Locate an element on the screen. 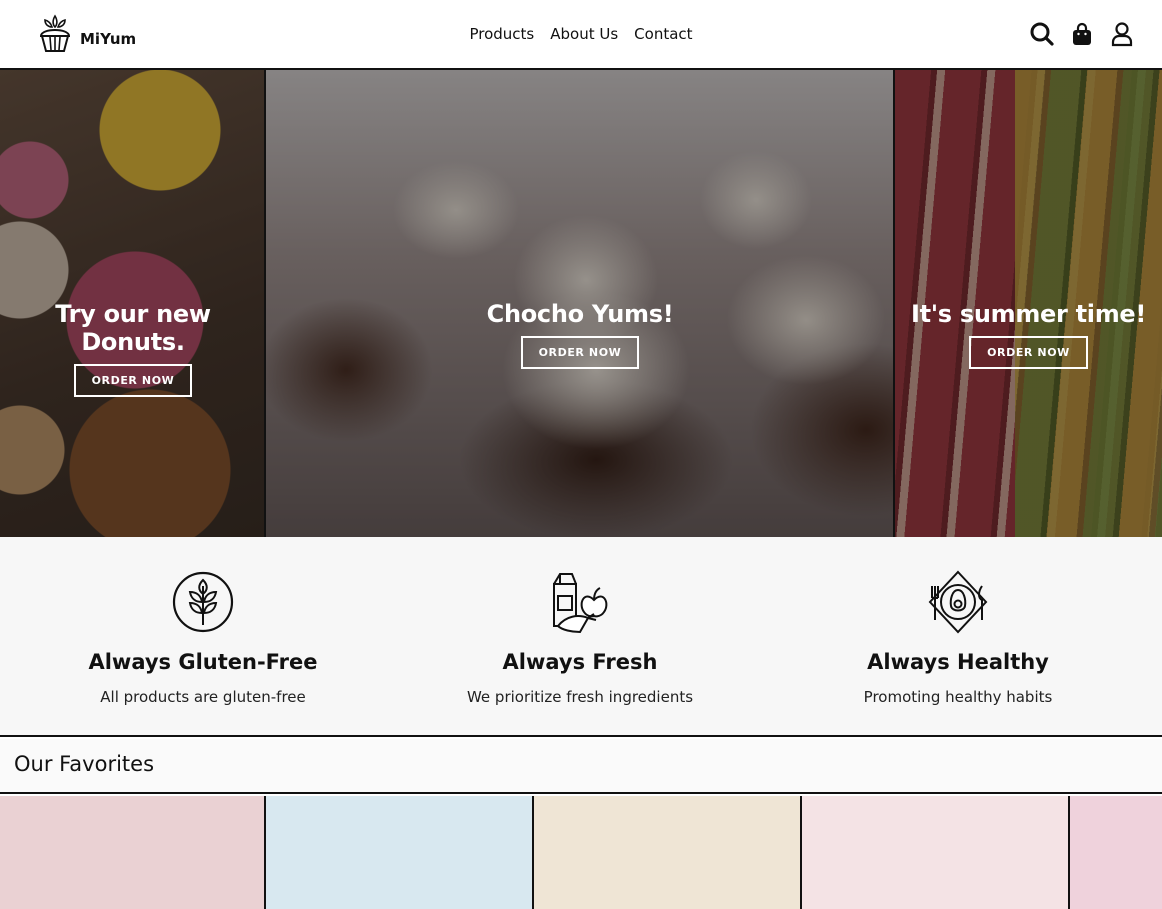 This screenshot has width=1162, height=909. nav-products: Products is located at coordinates (501, 34).